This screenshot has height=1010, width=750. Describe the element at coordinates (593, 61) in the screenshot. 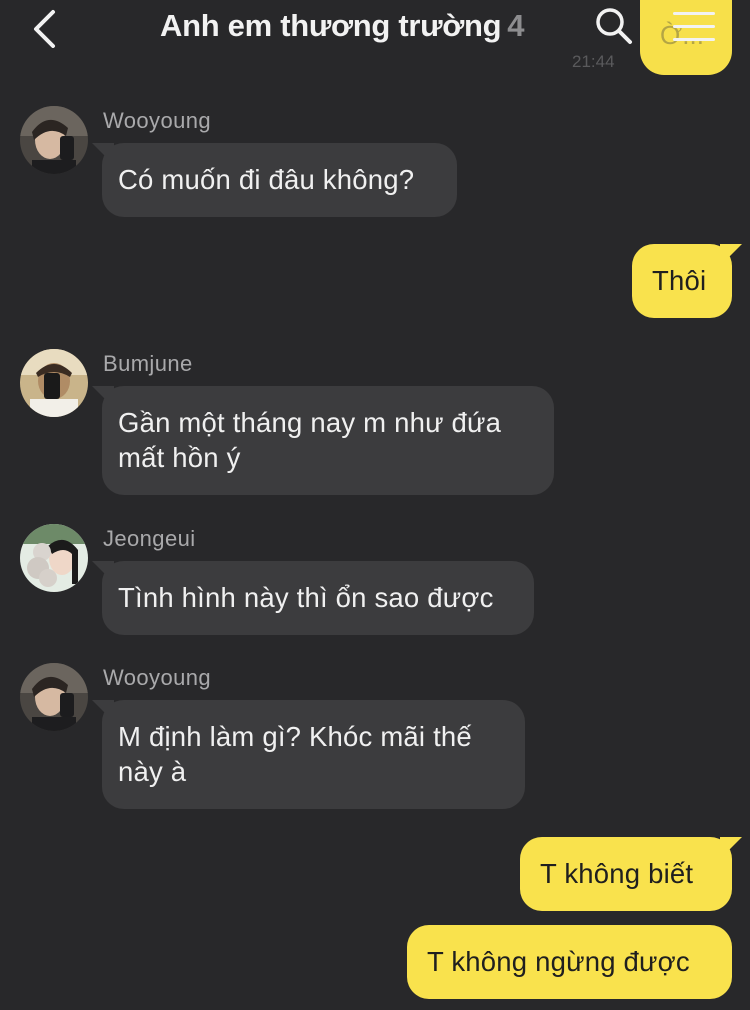

I see `partial-message-time: 21:44` at that location.